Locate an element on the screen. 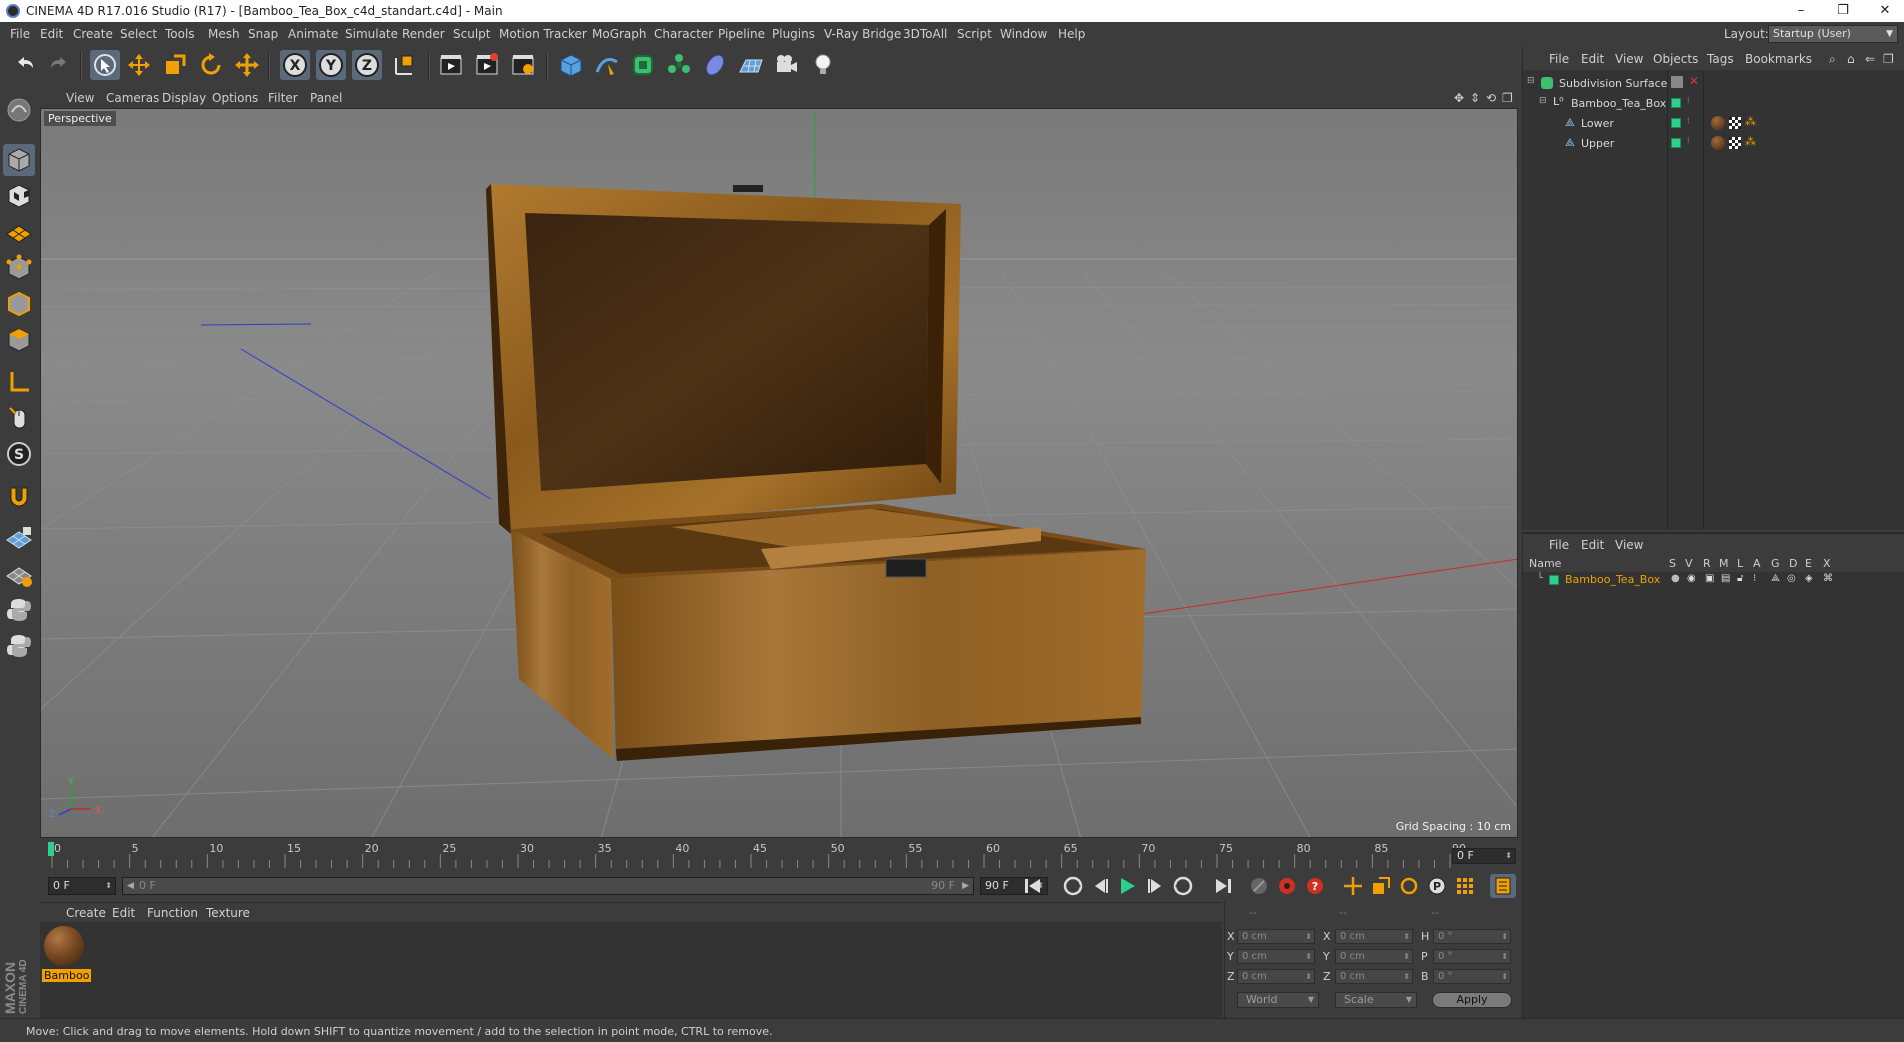 Image resolution: width=1904 pixels, height=1042 pixels. coord-size-mode-dropdown: Scale ▼ is located at coordinates (1376, 1000).